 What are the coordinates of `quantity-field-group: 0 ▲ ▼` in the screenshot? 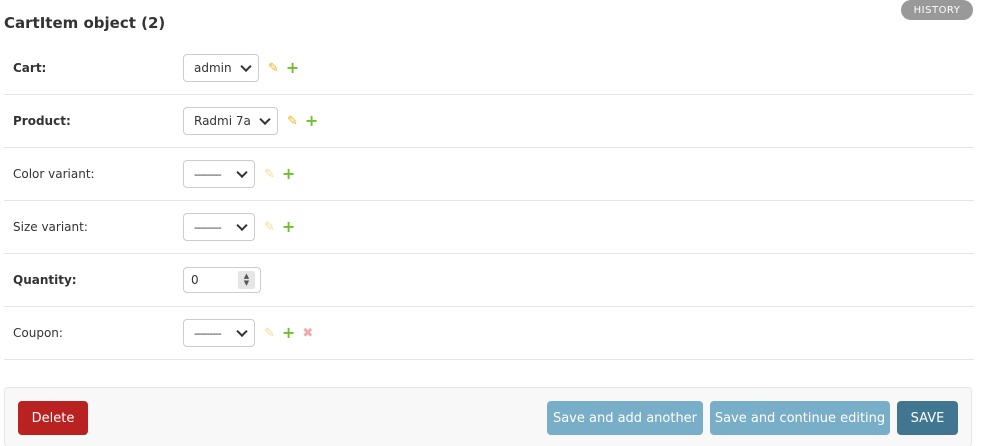 It's located at (222, 280).